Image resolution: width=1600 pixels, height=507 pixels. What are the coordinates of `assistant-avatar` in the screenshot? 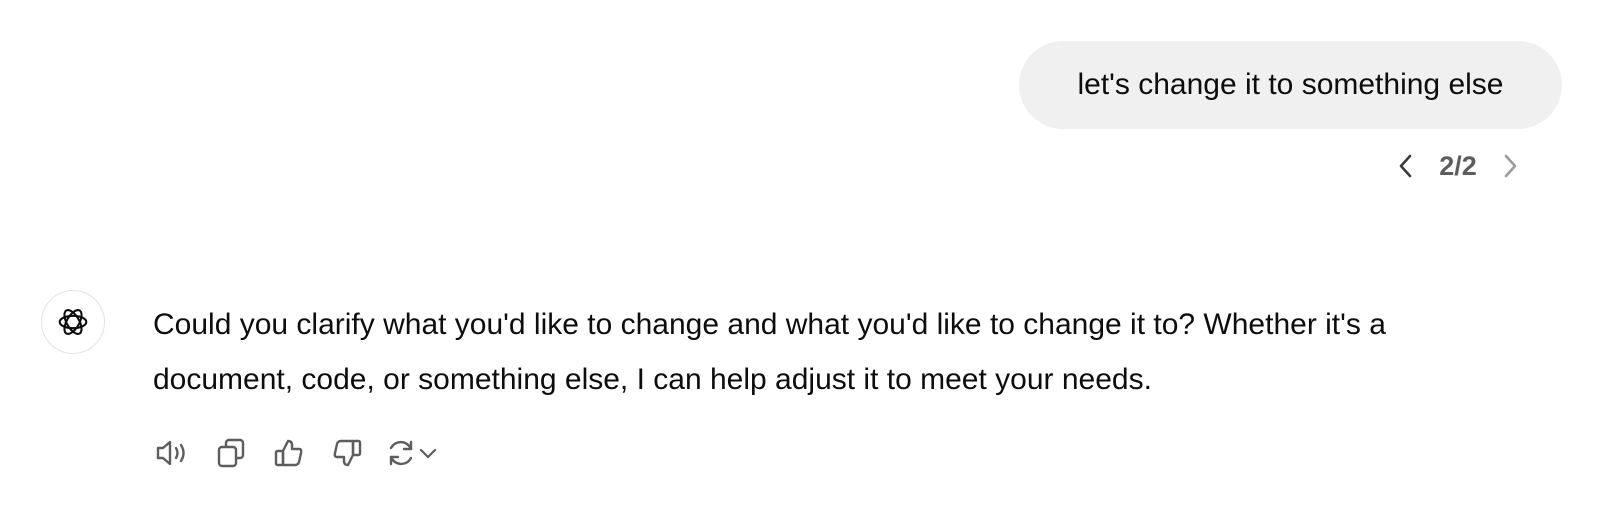 It's located at (73, 322).